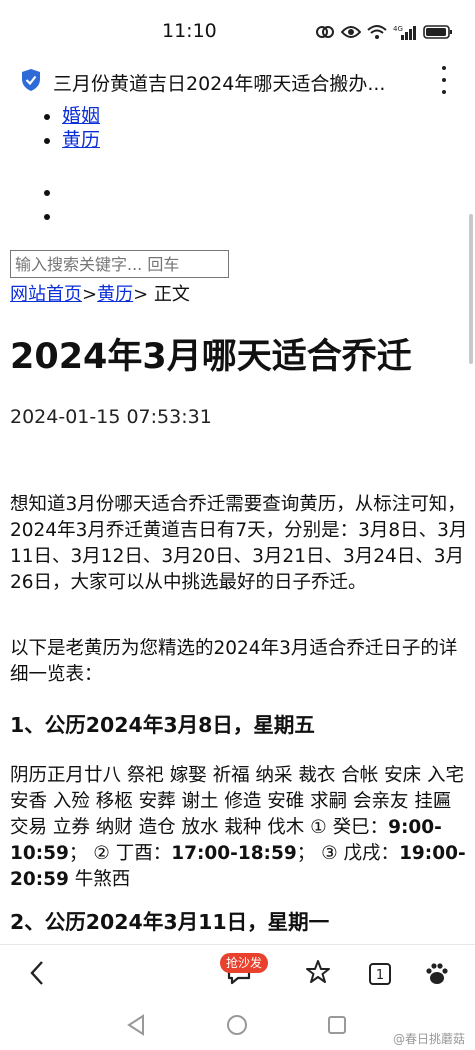  Describe the element at coordinates (318, 974) in the screenshot. I see `star-icon` at that location.